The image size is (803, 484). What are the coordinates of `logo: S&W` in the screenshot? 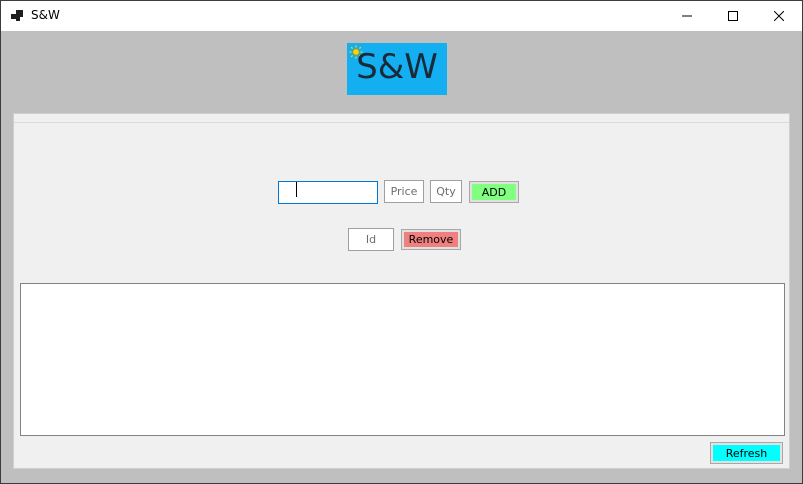 It's located at (397, 69).